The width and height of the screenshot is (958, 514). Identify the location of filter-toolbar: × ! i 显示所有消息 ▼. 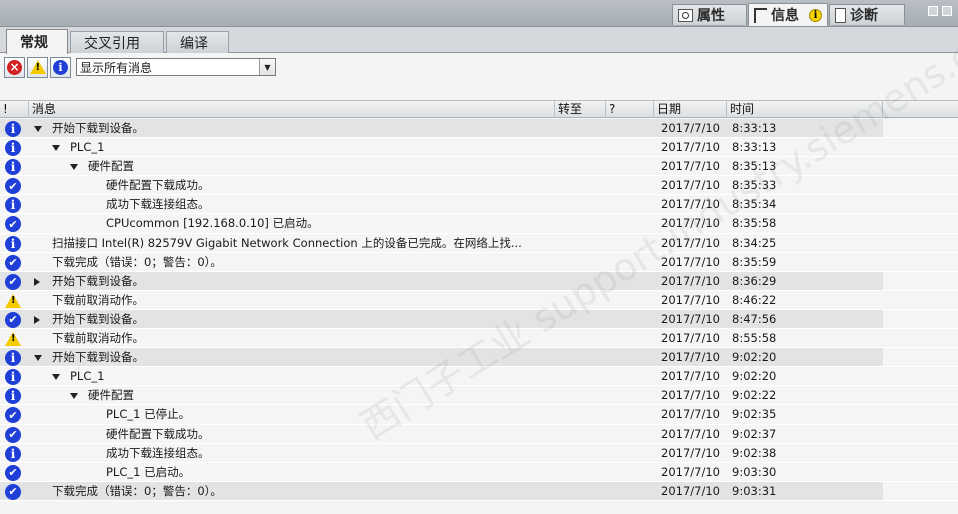
(479, 67).